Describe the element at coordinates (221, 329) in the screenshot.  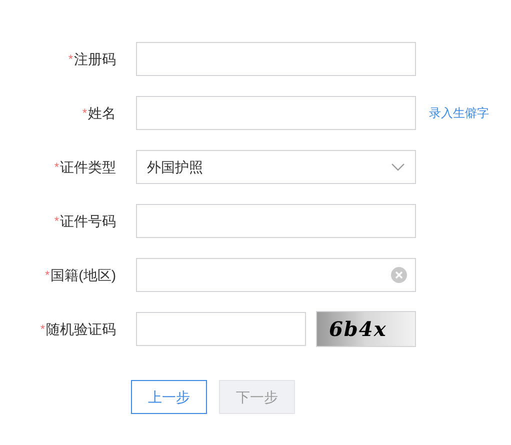
I see `captcha-field` at that location.